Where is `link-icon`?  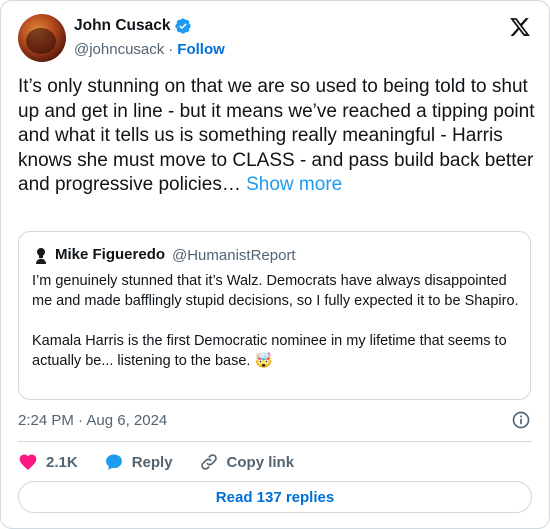 link-icon is located at coordinates (208, 462).